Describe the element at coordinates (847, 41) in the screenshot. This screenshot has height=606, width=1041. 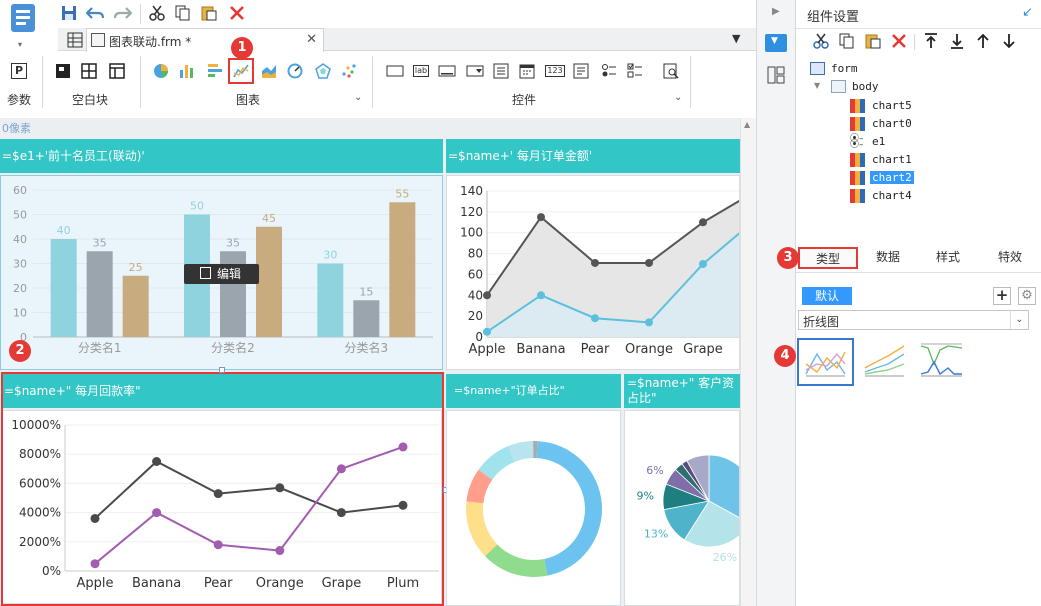
I see `panel-copy-button` at that location.